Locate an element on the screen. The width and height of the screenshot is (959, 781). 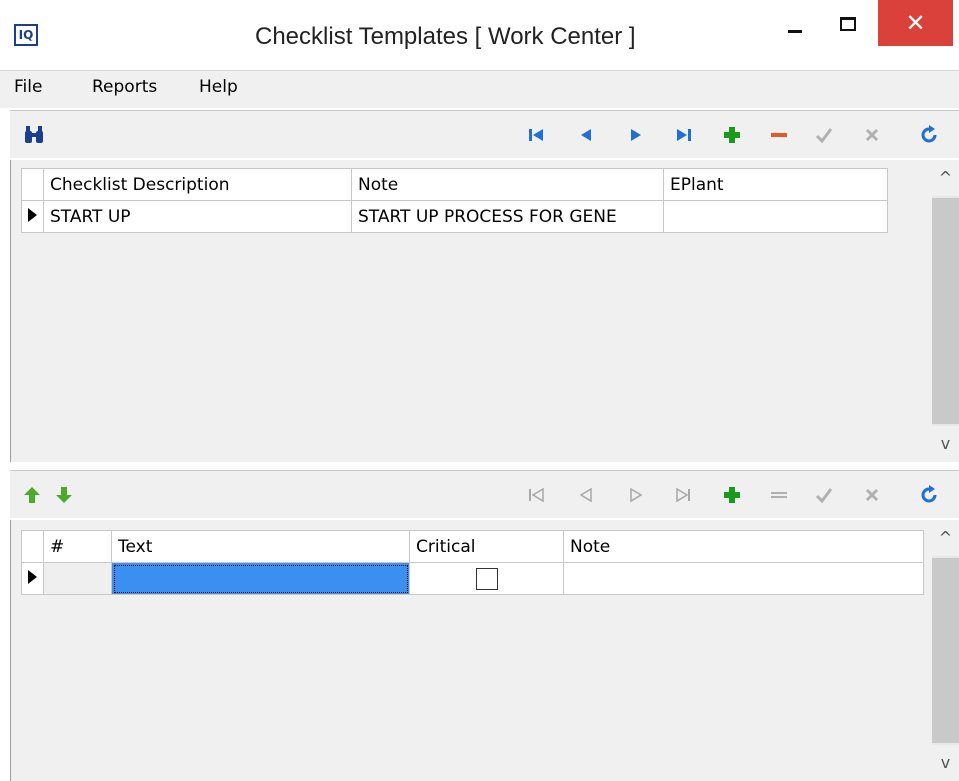
col-header-description: Checklist Description is located at coordinates (197, 184).